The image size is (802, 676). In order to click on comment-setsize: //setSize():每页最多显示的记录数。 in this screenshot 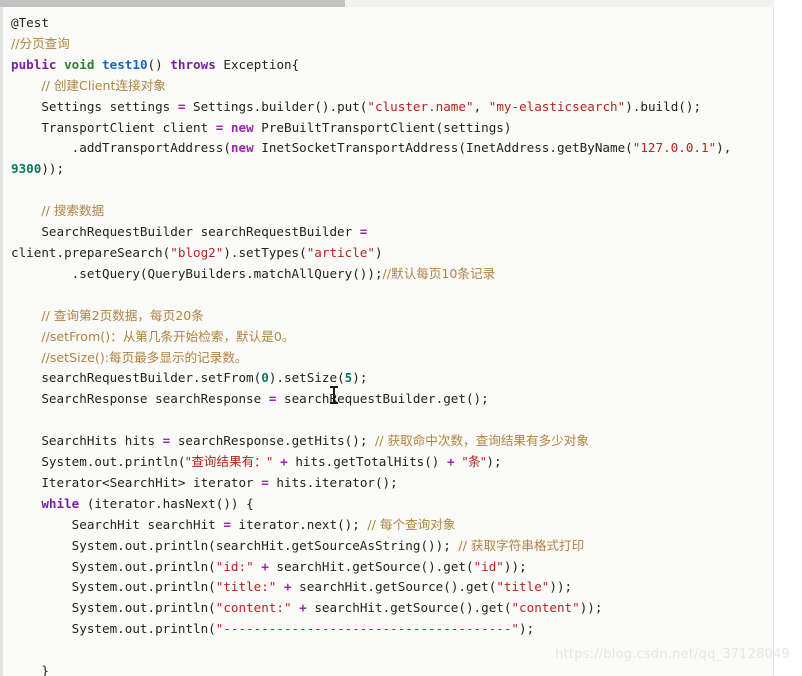, I will do `click(144, 357)`.